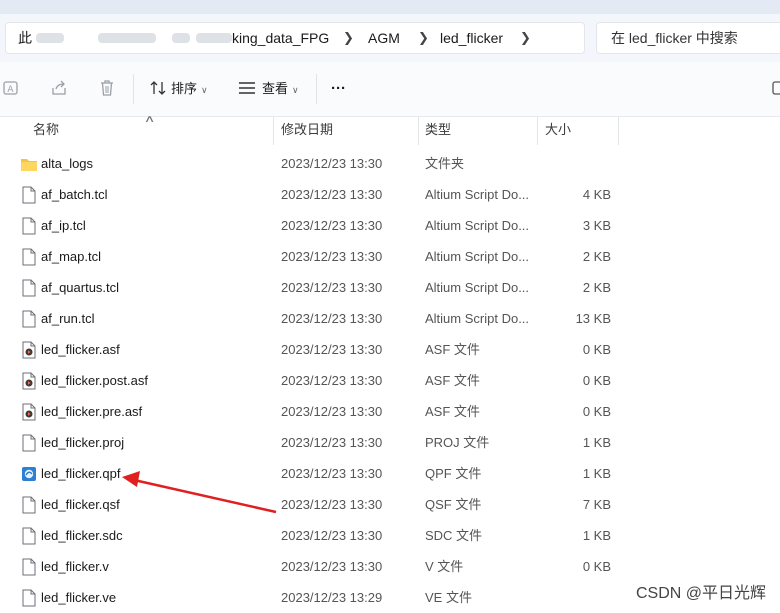 The image size is (780, 613). What do you see at coordinates (390, 7) in the screenshot?
I see `title-bar-strip` at bounding box center [390, 7].